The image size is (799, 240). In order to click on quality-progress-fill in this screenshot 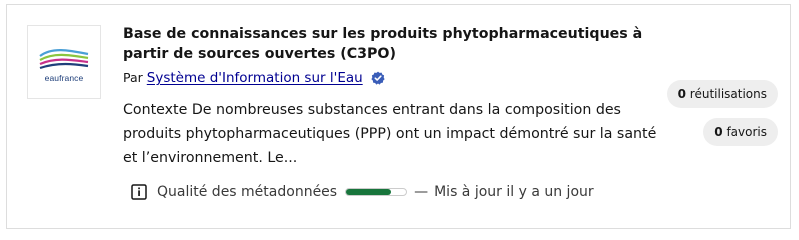, I will do `click(369, 192)`.